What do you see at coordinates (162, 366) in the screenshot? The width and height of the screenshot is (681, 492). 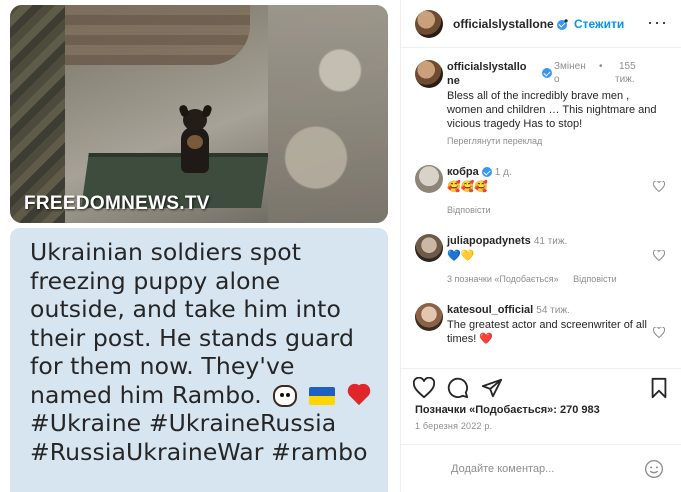 I see `caption-line: for them now. They've` at bounding box center [162, 366].